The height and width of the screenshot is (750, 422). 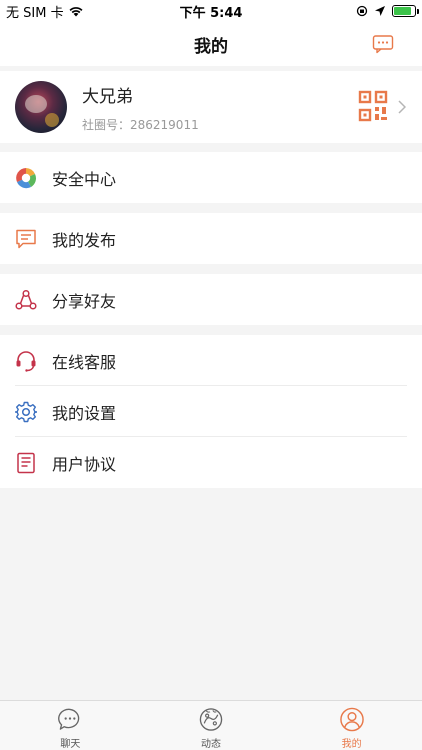 I want to click on menu-item-settings: 我的设置, so click(x=211, y=411).